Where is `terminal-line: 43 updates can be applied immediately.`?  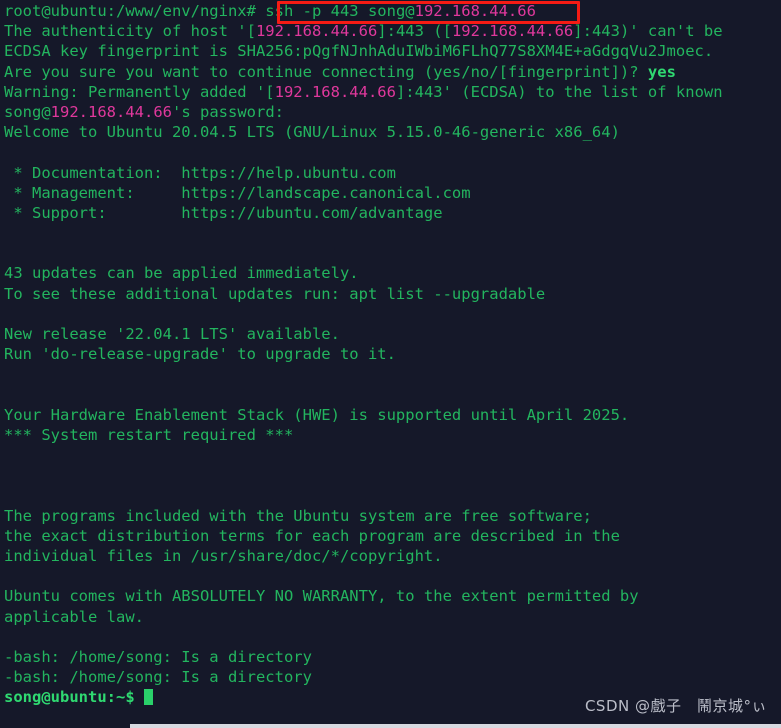
terminal-line: 43 updates can be applied immediately. is located at coordinates (392, 273).